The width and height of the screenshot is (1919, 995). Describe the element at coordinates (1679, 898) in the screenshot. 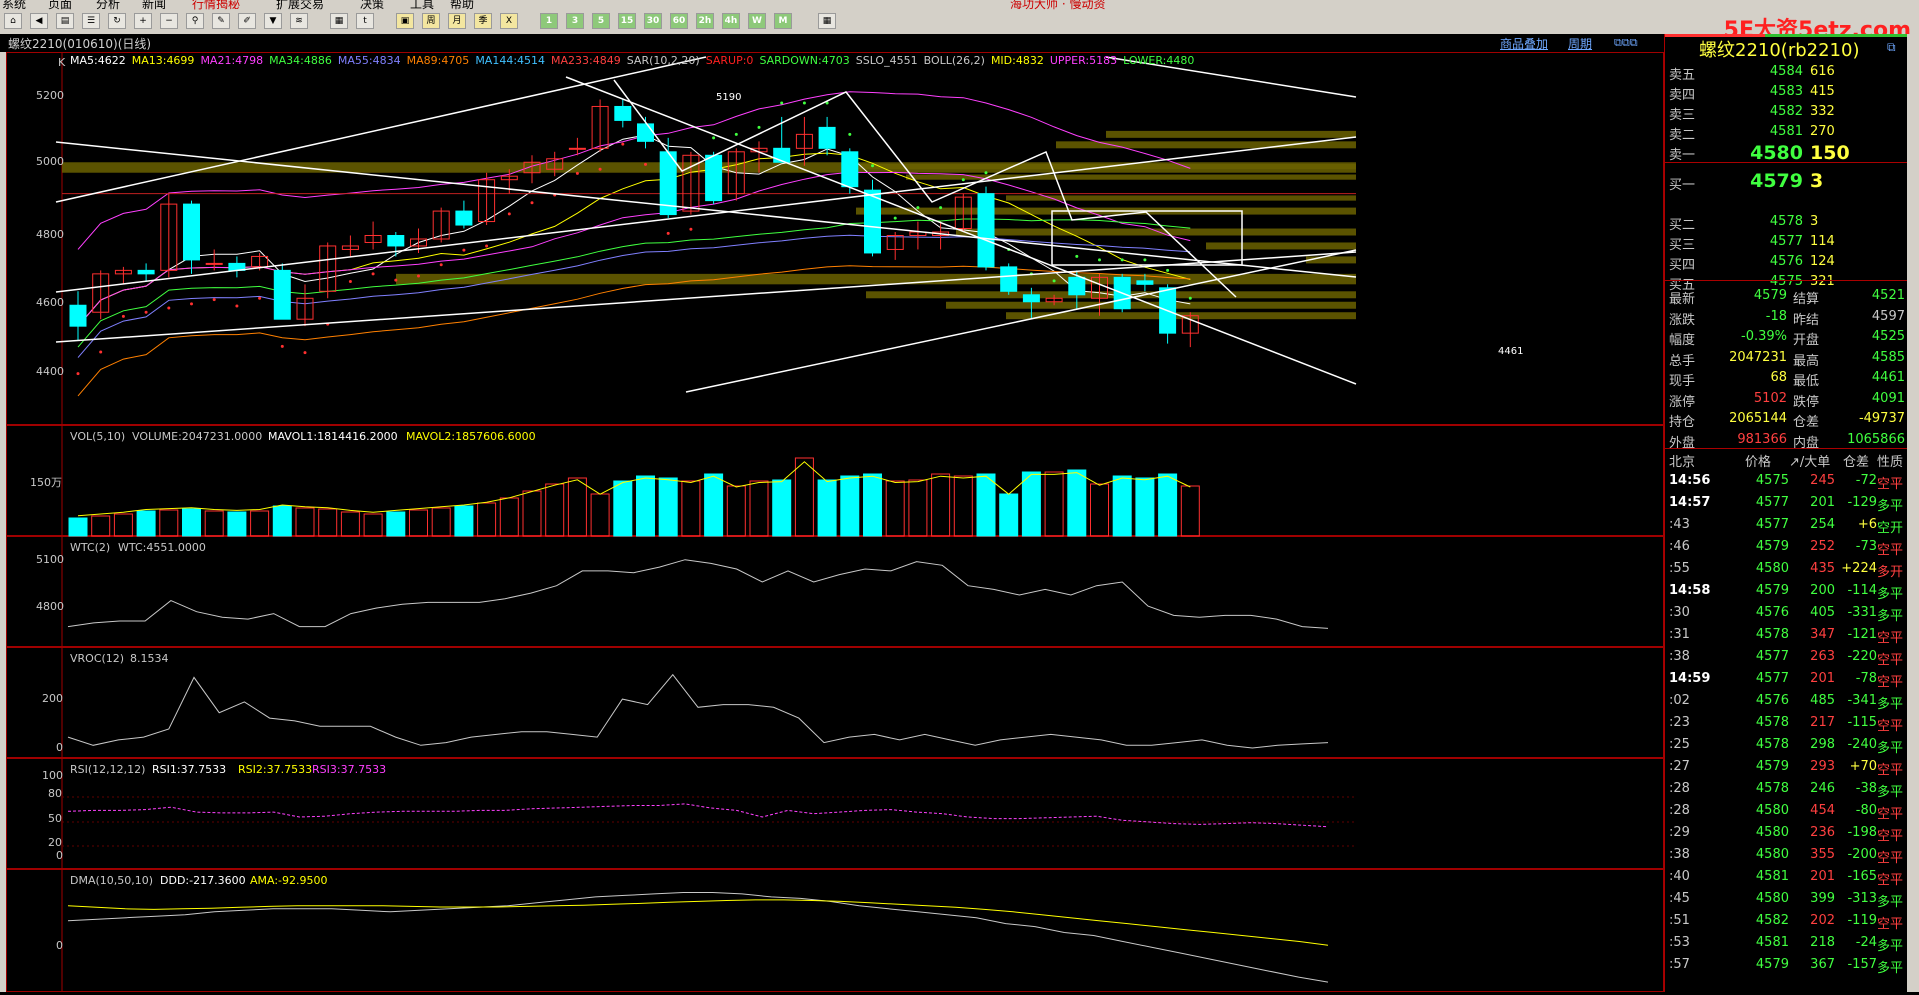

I see `tick-time: :45` at that location.